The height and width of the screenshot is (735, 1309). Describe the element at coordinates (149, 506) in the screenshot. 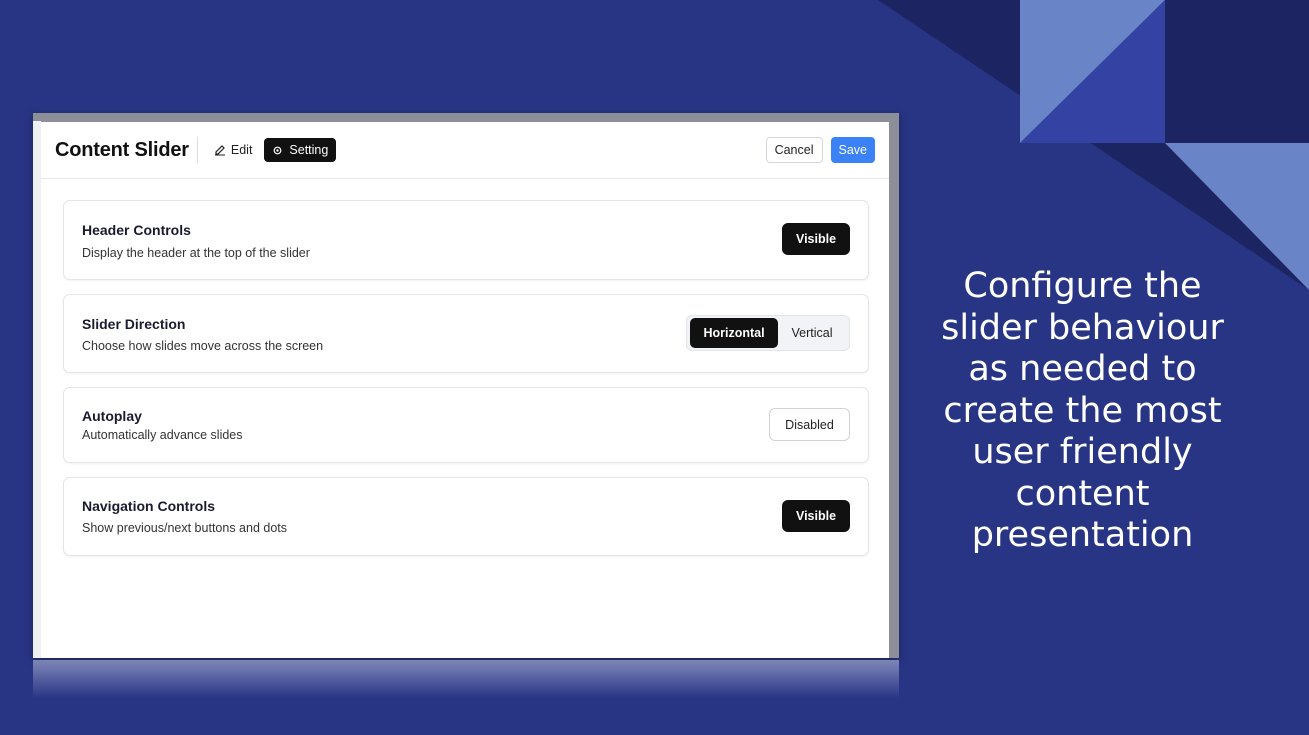

I see `setting-title: Navigation Controls` at that location.